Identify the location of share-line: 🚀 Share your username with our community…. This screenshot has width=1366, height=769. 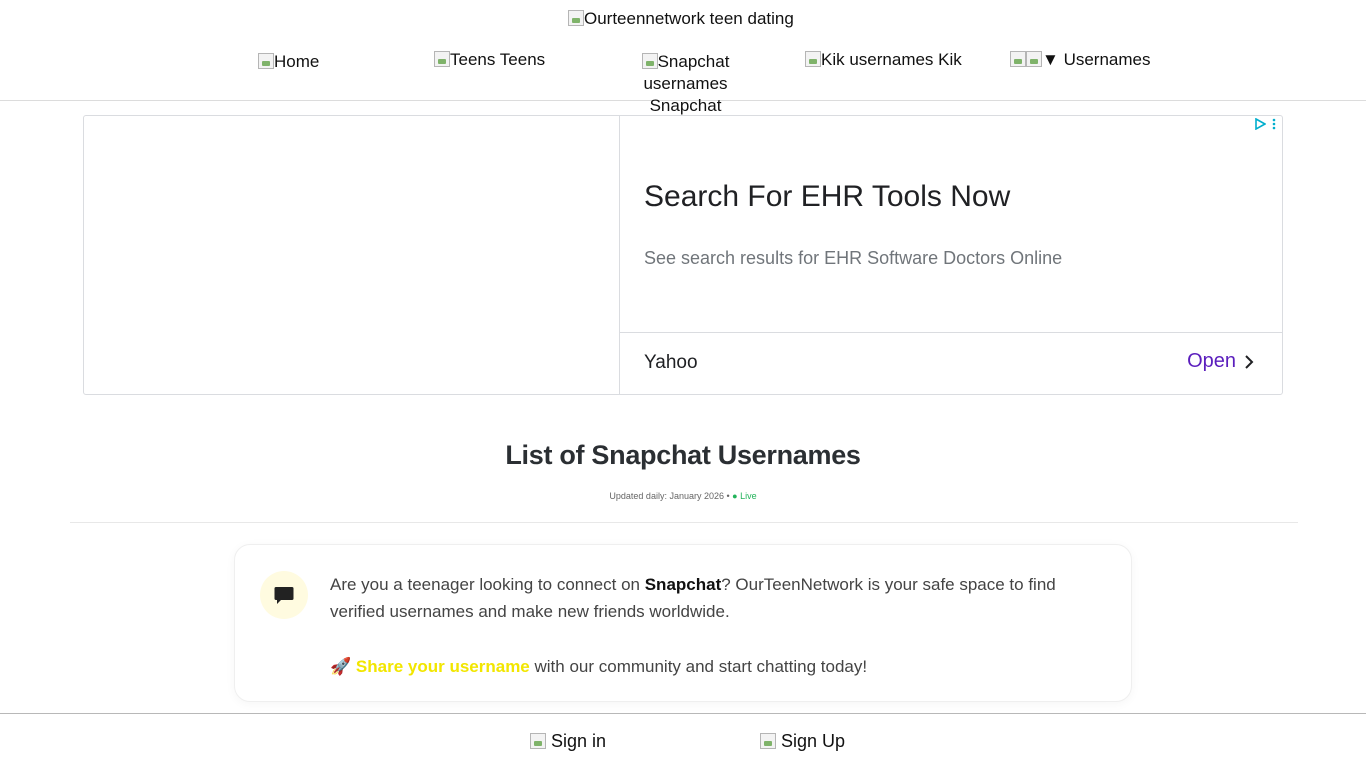
(598, 666).